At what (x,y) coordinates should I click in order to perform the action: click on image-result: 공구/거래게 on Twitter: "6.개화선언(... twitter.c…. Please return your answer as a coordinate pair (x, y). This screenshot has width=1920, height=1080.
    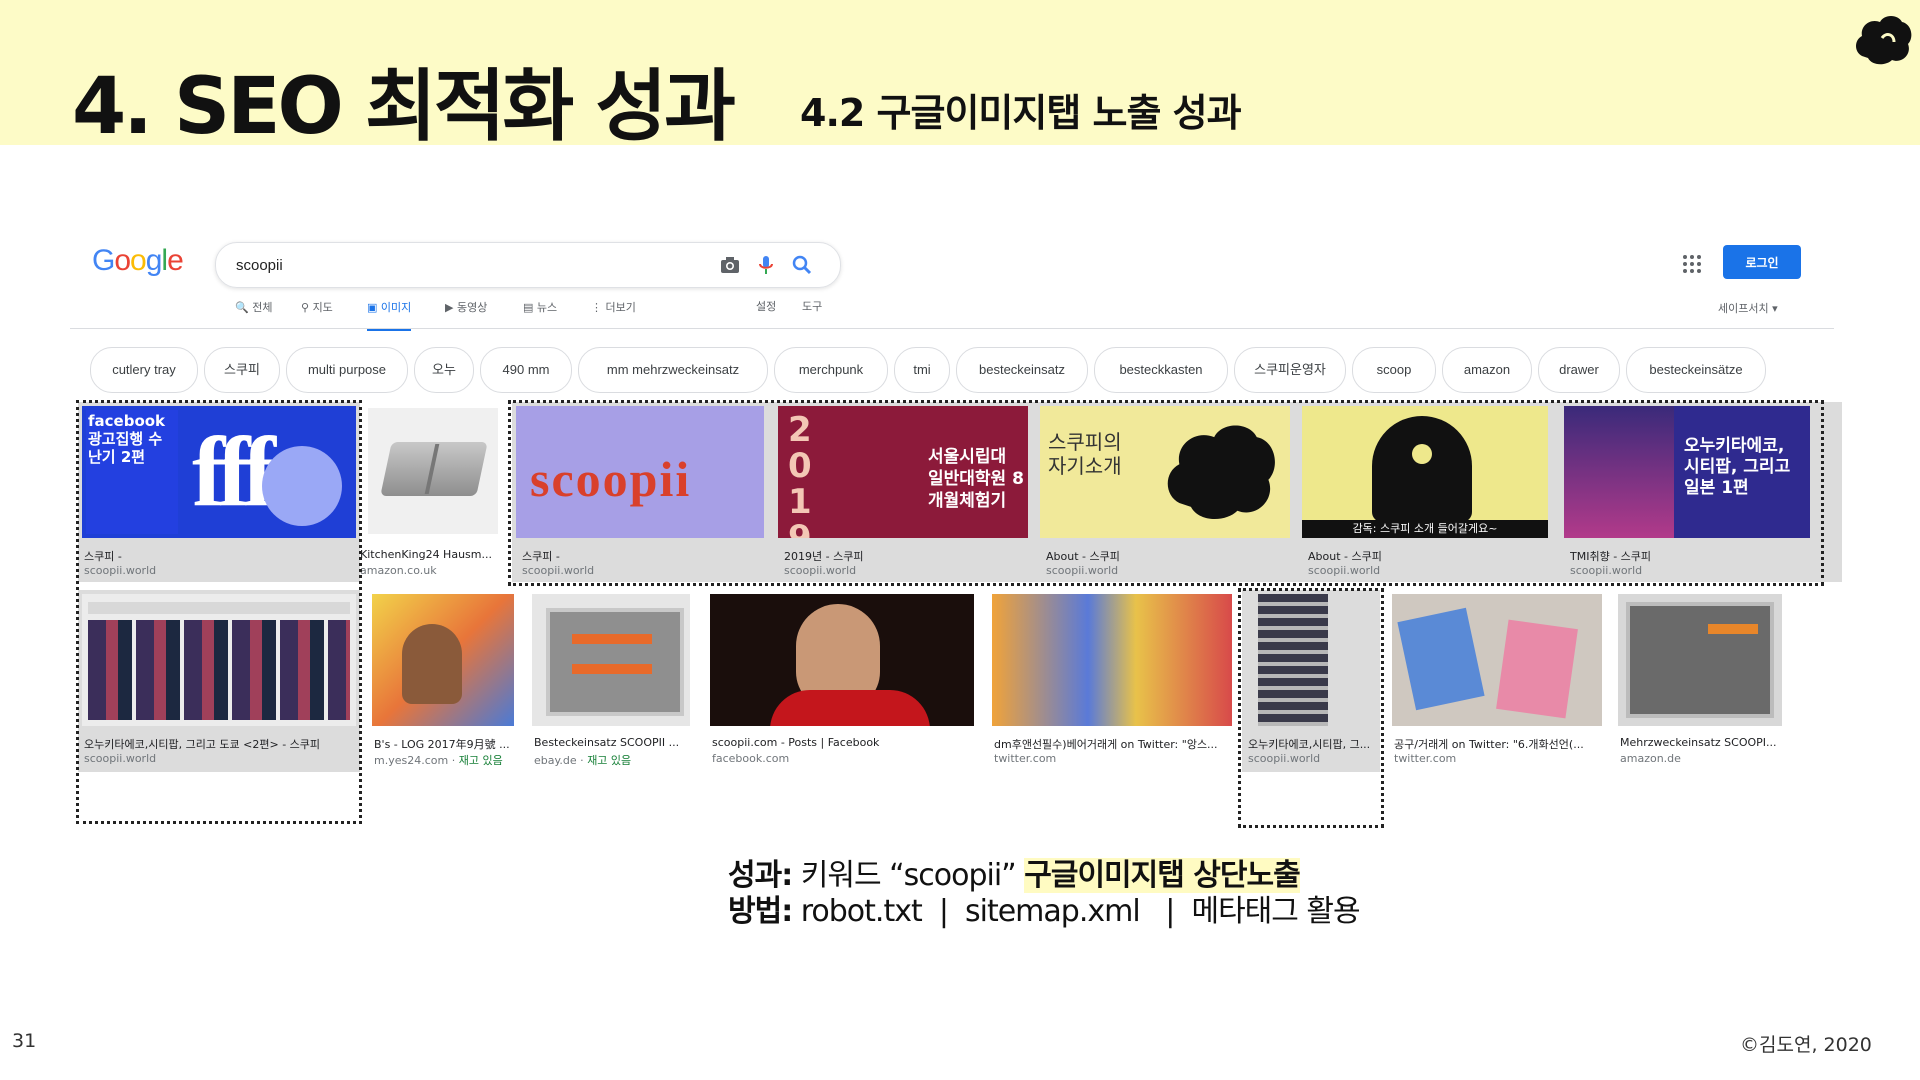
    Looking at the image, I should click on (1497, 681).